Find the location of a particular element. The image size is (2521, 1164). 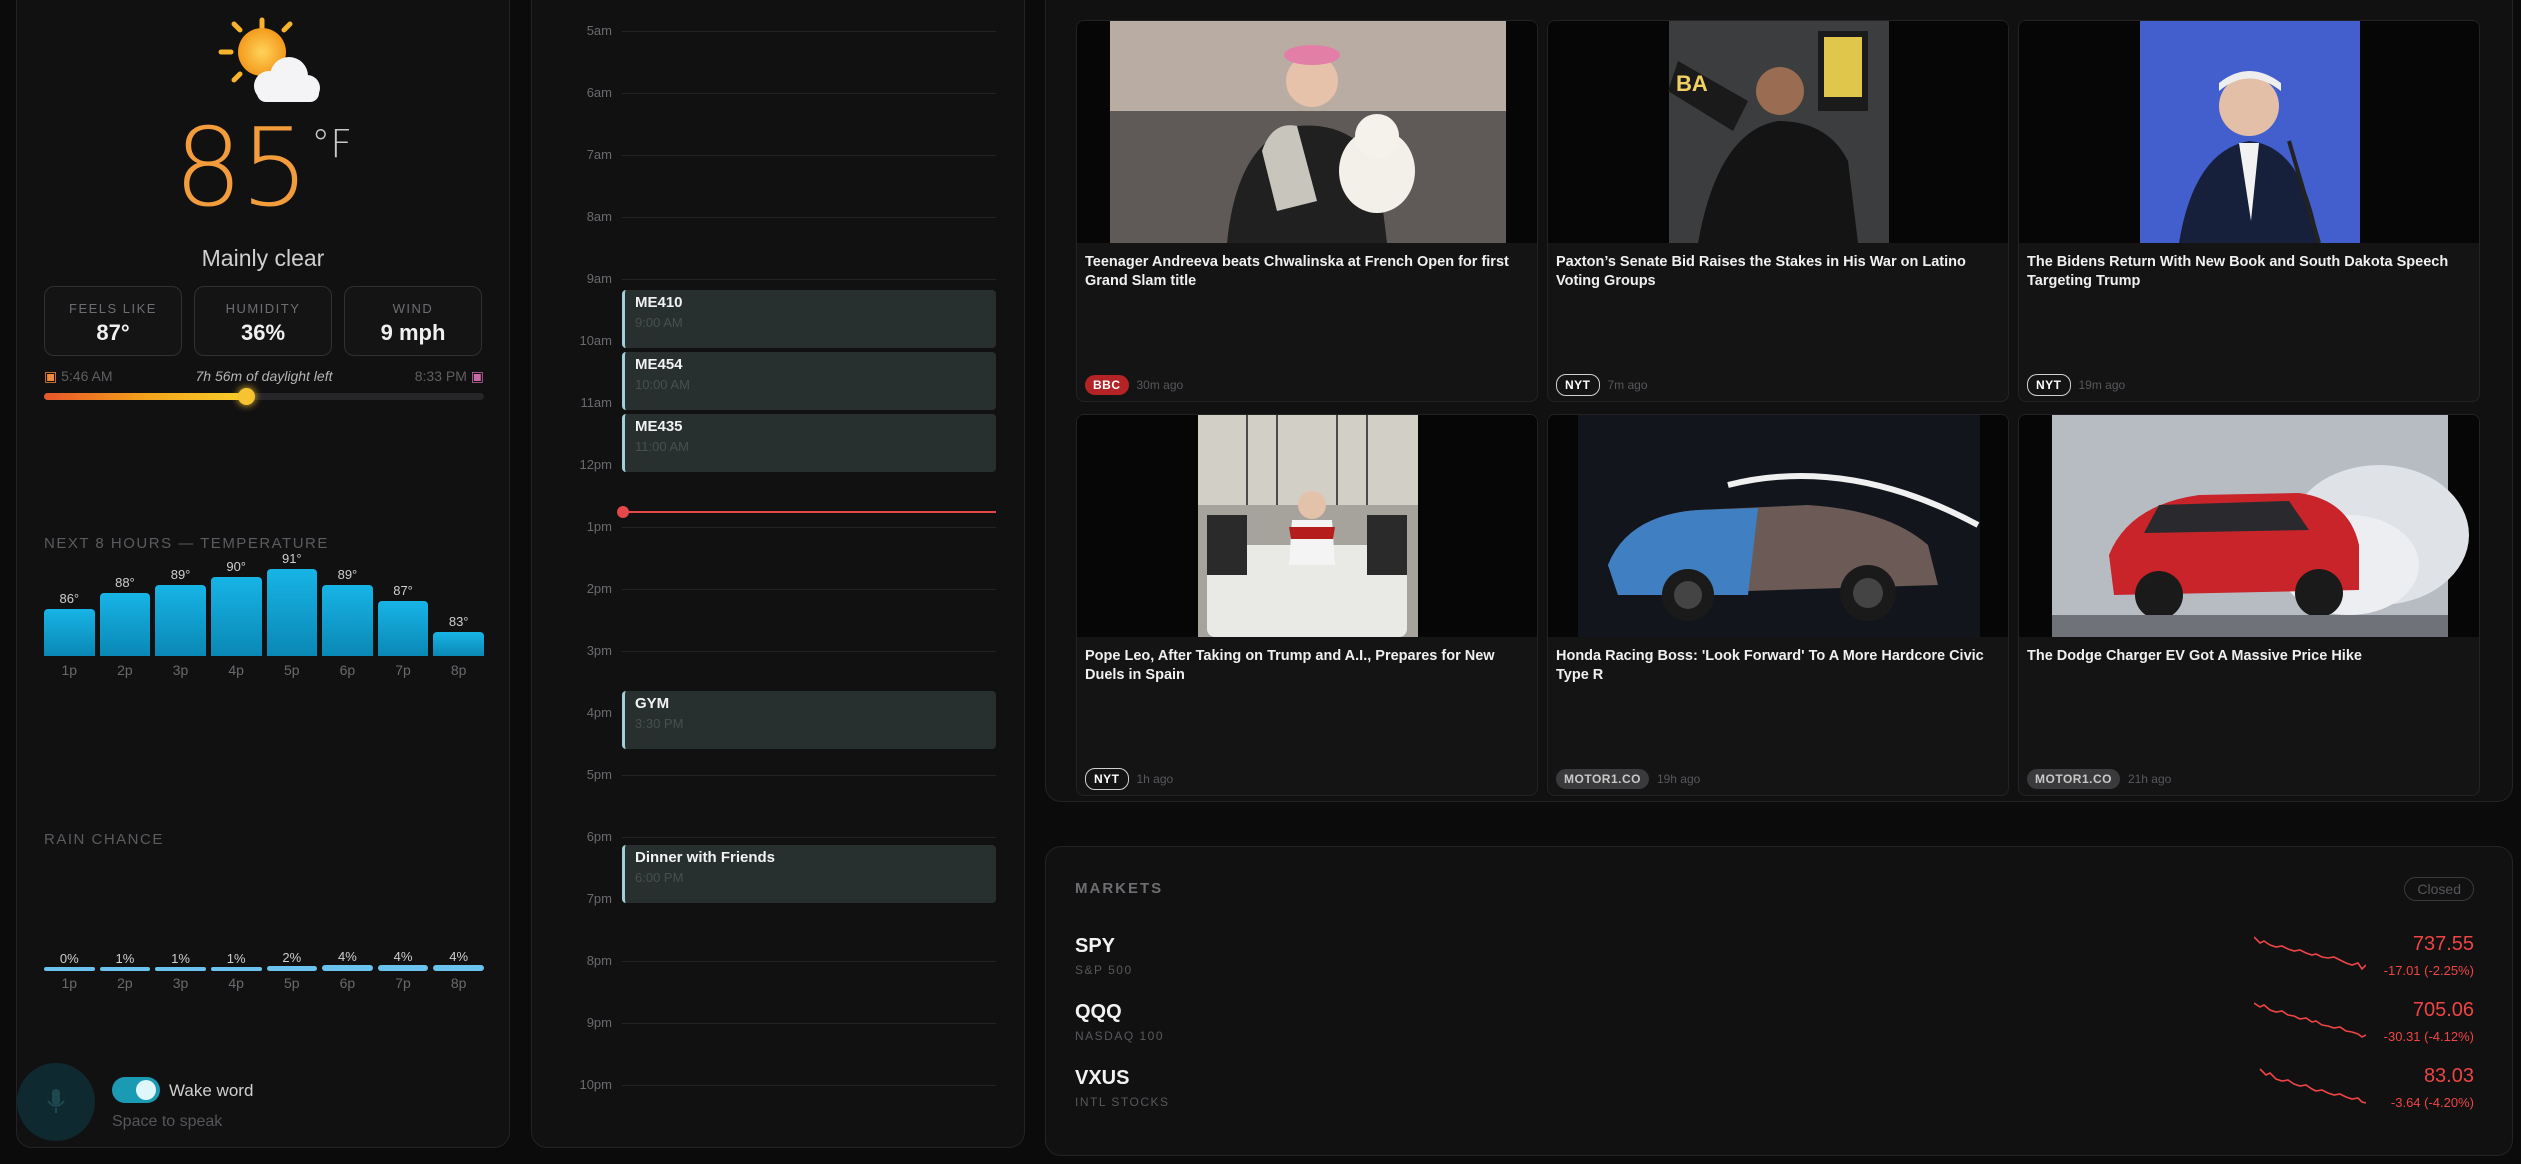

temp-bar-hour: 5p is located at coordinates (292, 670).